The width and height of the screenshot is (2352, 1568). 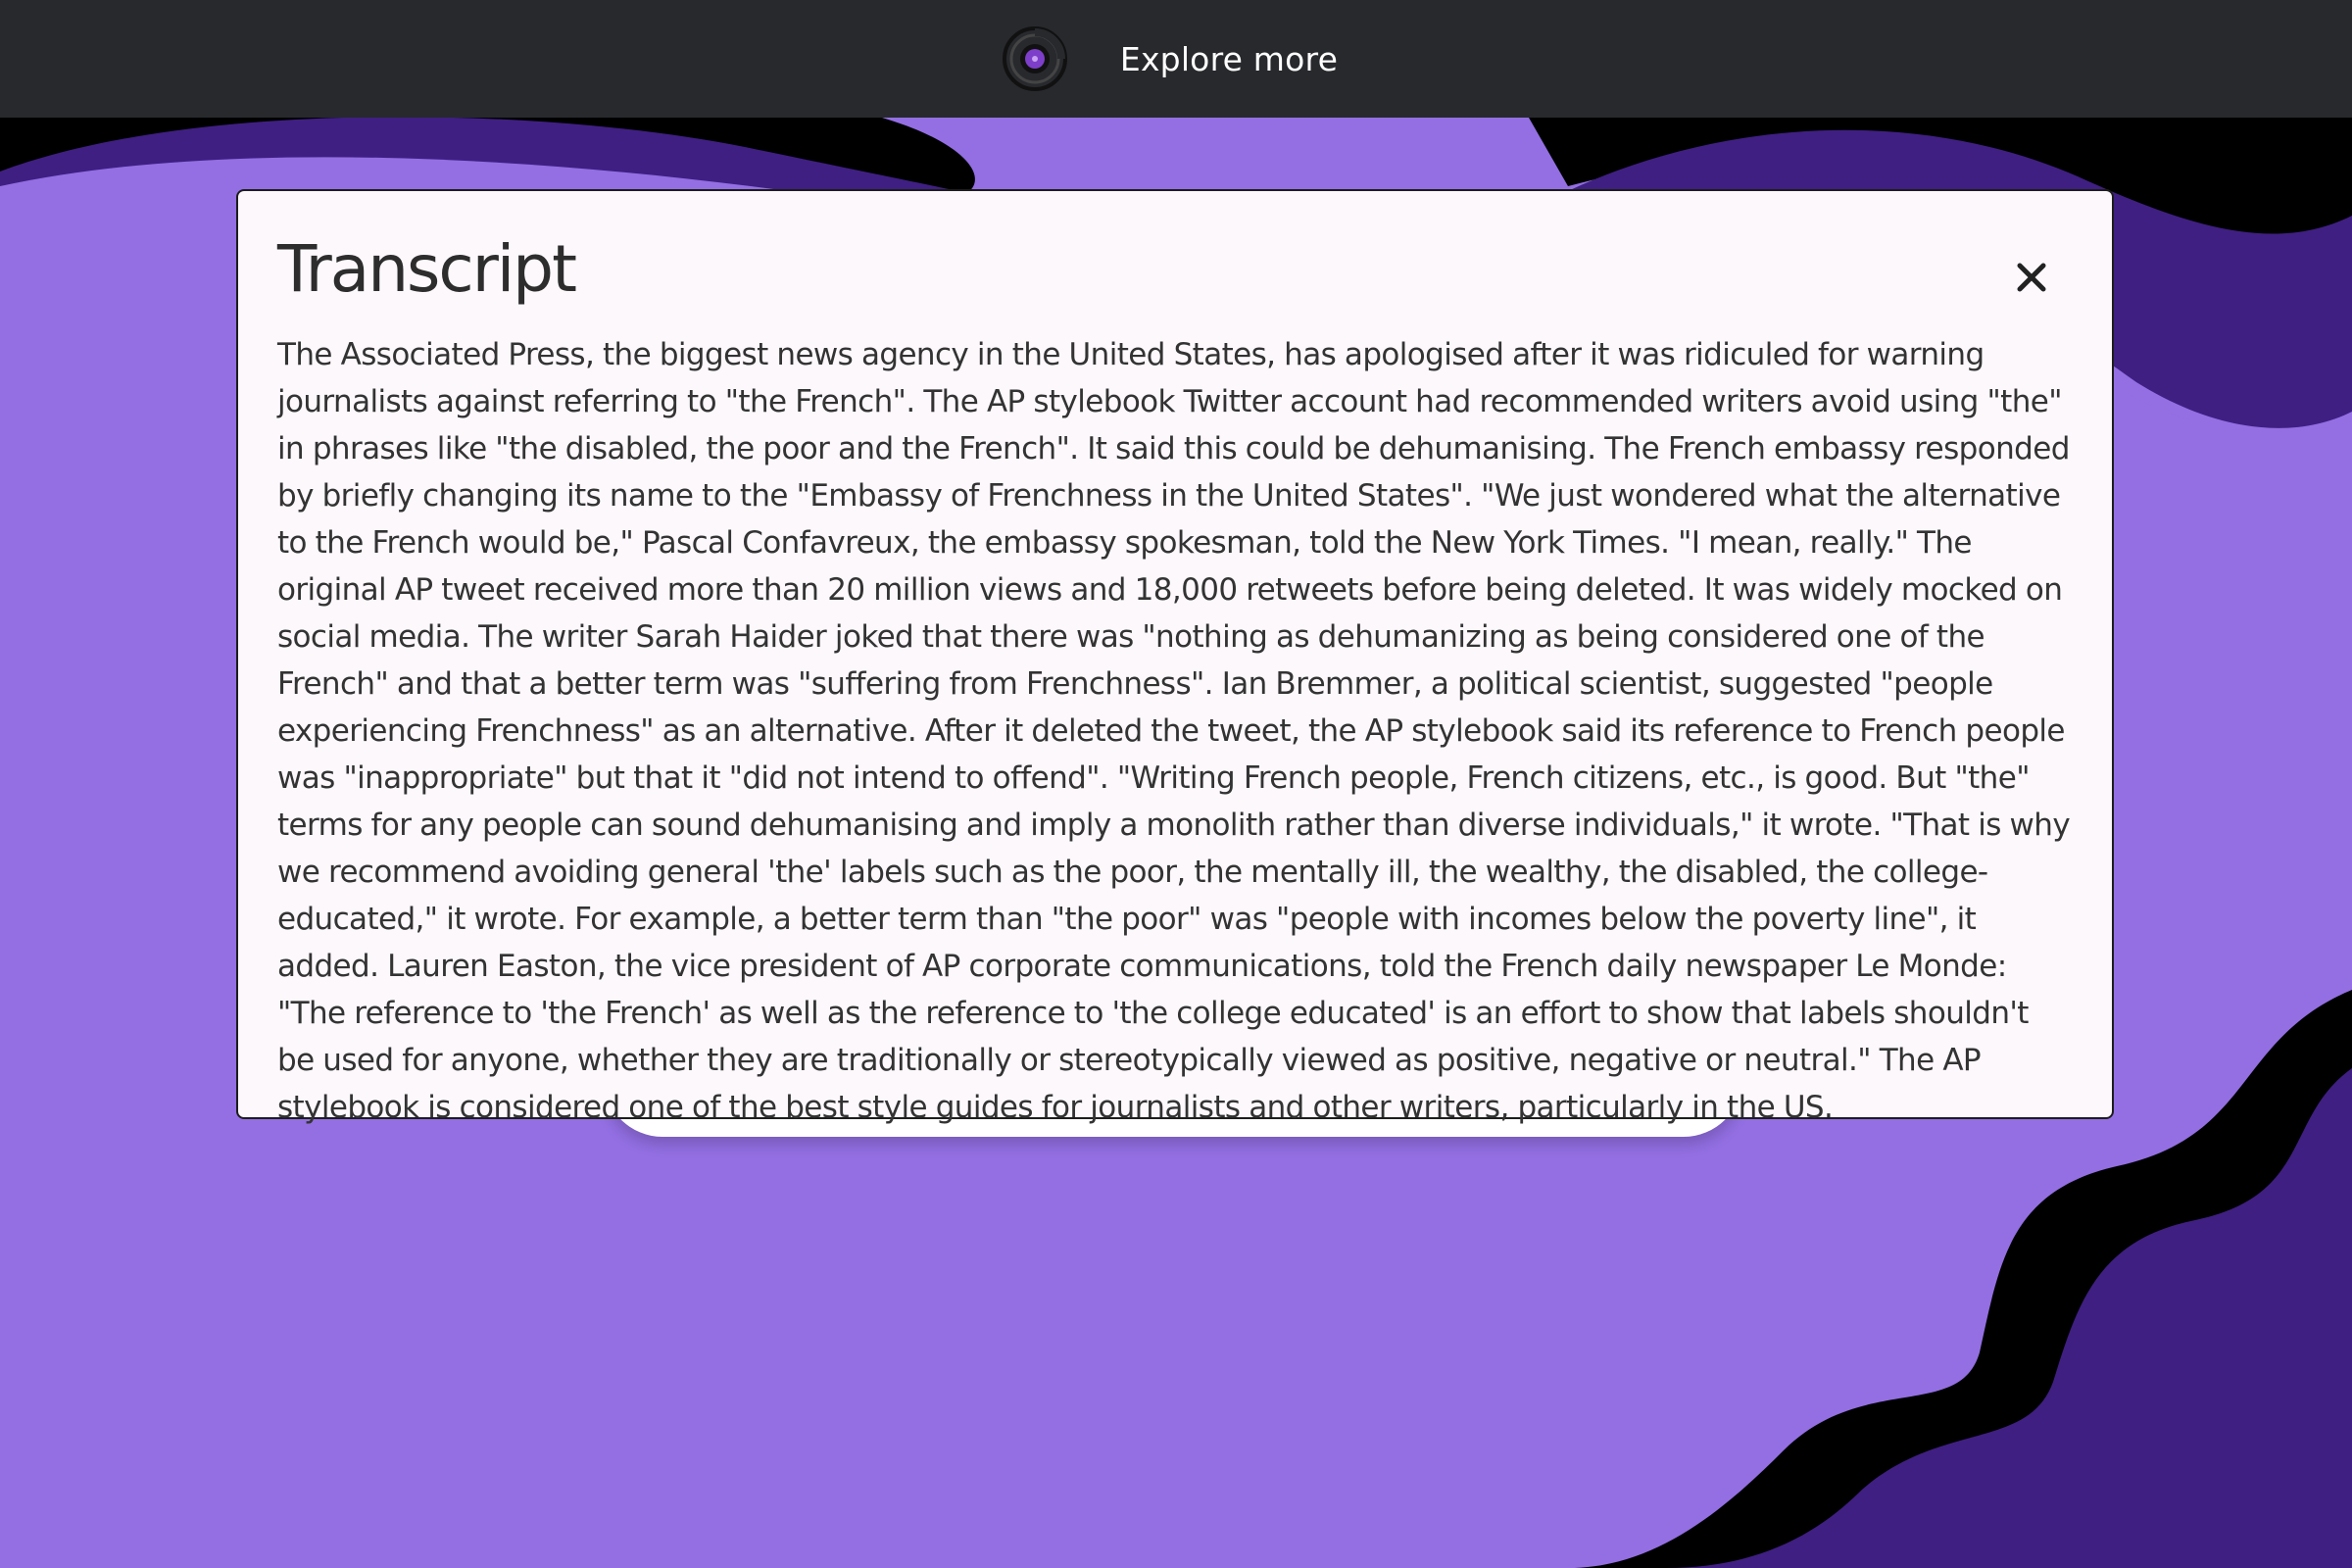 What do you see at coordinates (1229, 59) in the screenshot?
I see `explore-more-link: Explore more` at bounding box center [1229, 59].